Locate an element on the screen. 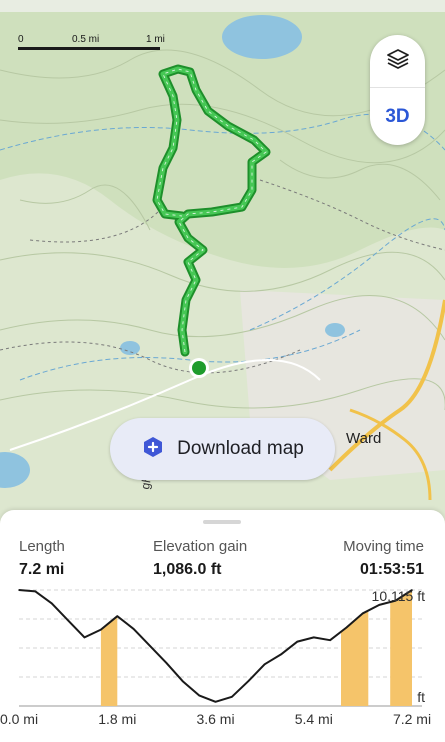 The image size is (445, 742). stat-elevation-value: 1,086.0 ft is located at coordinates (187, 569).